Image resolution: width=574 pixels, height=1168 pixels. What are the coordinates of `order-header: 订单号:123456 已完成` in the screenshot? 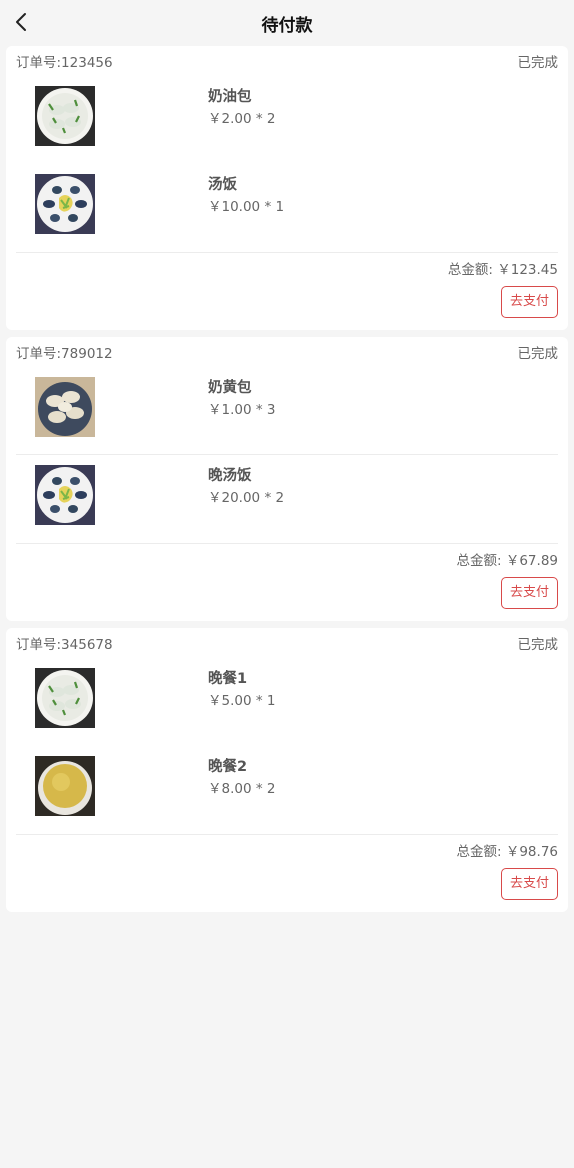 It's located at (287, 61).